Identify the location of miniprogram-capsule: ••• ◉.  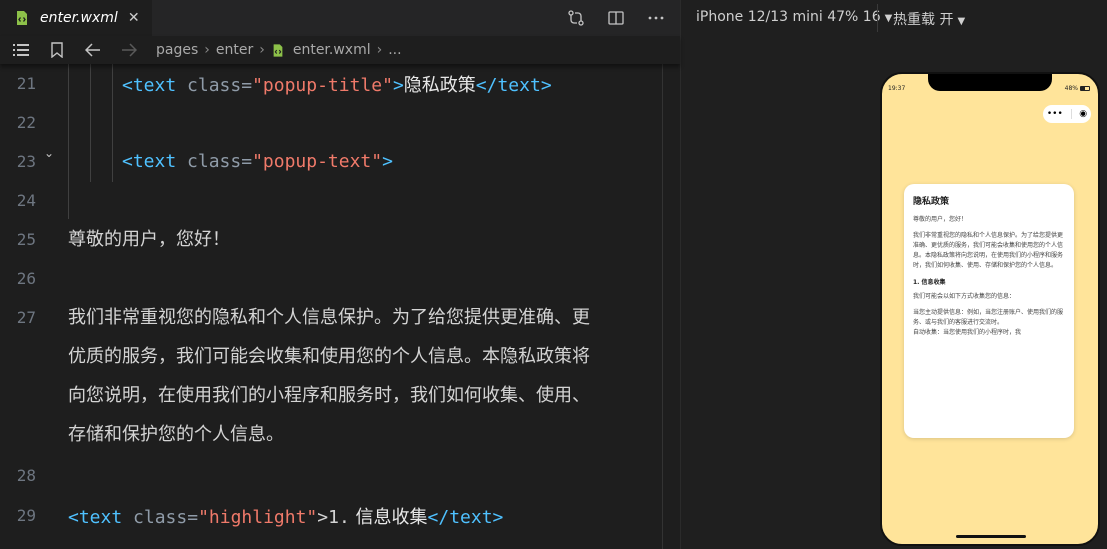
(1067, 114).